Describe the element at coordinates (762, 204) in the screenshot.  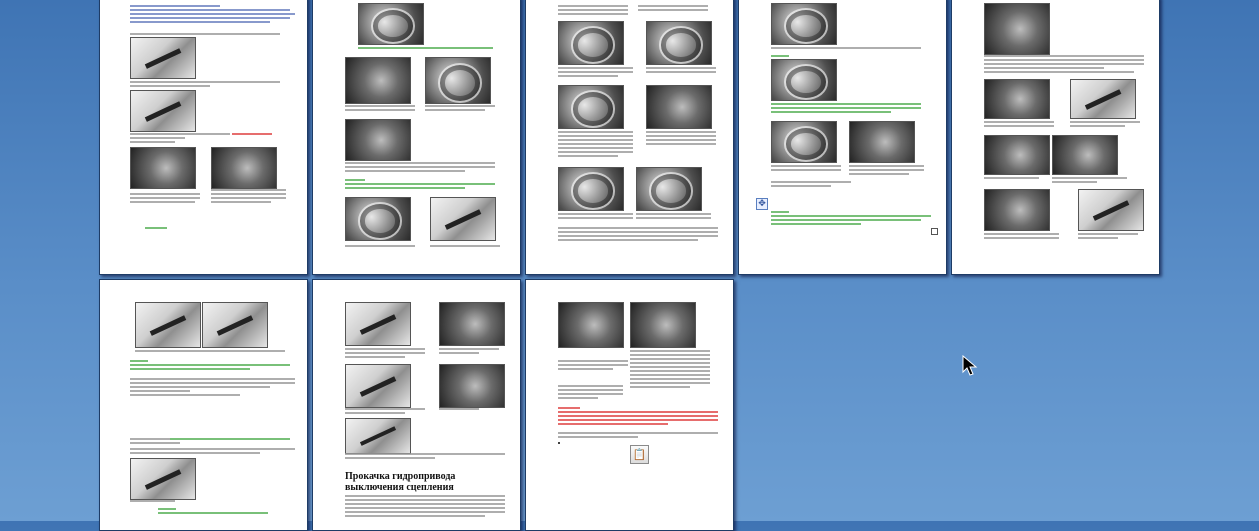
I see `move-arrows-icon: ✥` at that location.